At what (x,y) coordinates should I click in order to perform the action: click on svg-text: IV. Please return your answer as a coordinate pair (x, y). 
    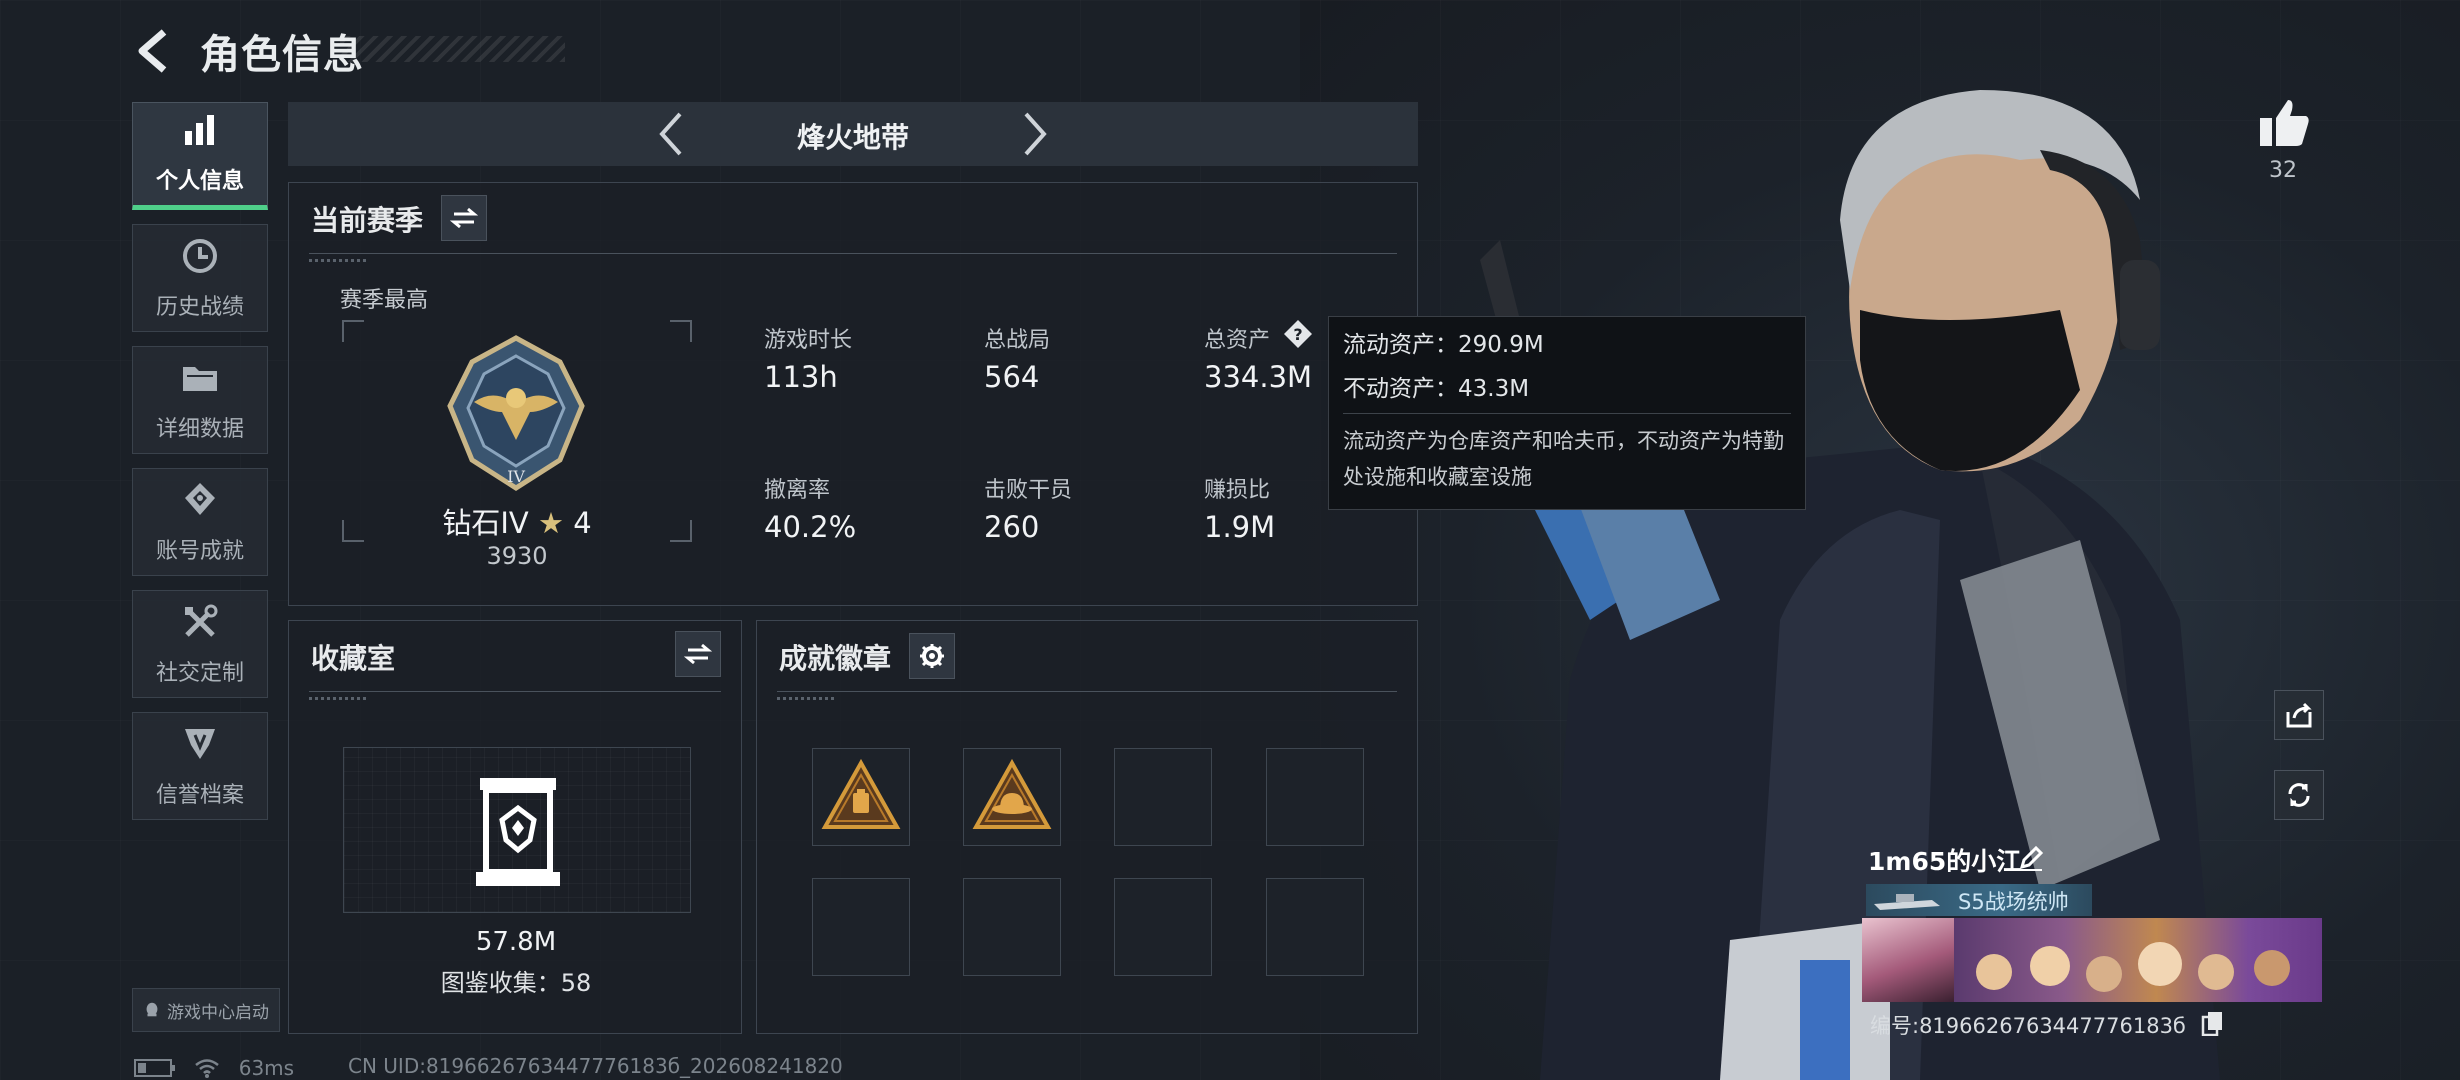
    Looking at the image, I should click on (516, 476).